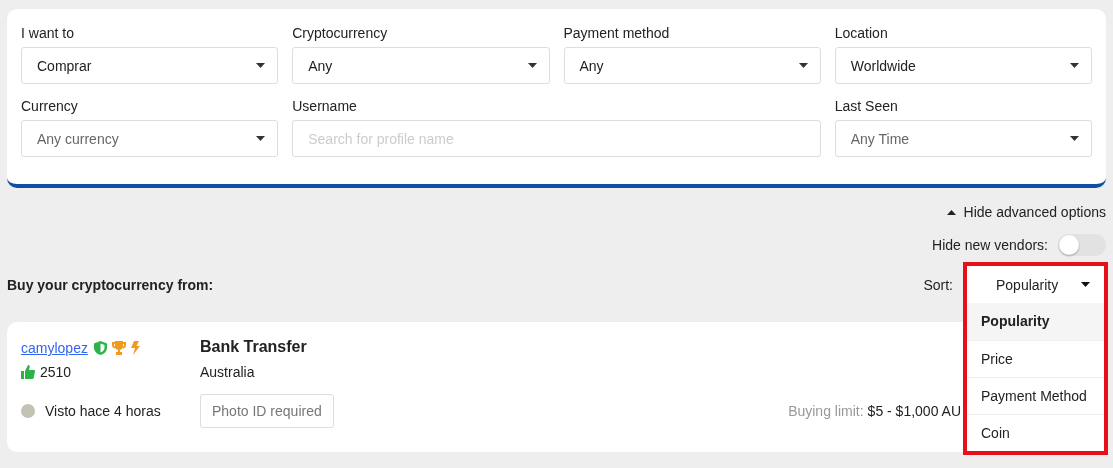  What do you see at coordinates (150, 138) in the screenshot?
I see `select-field: Any currency` at bounding box center [150, 138].